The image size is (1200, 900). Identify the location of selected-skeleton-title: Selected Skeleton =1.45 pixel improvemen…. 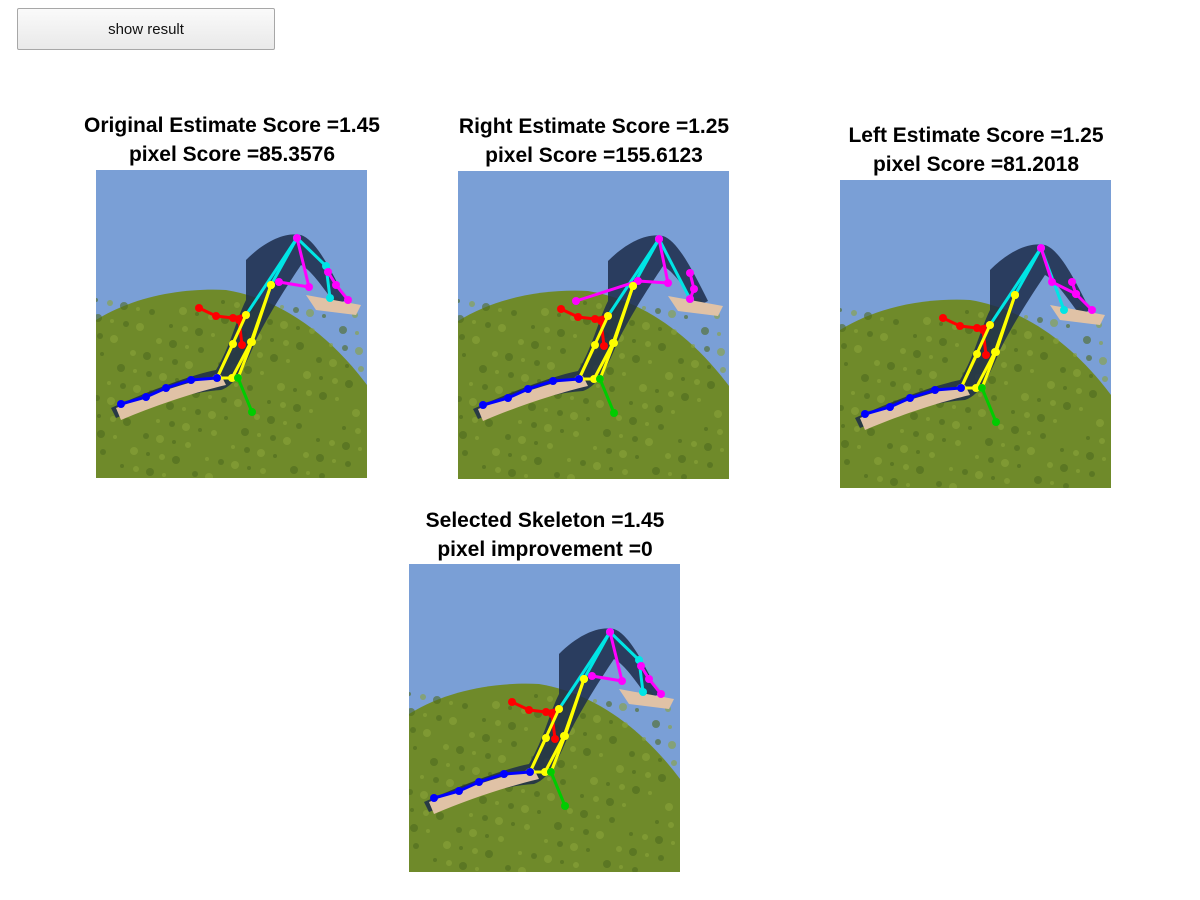
(545, 535).